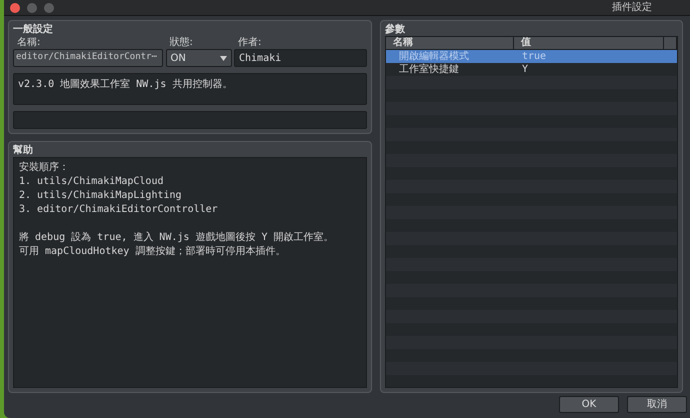 The height and width of the screenshot is (418, 690). I want to click on close-button, so click(15, 7).